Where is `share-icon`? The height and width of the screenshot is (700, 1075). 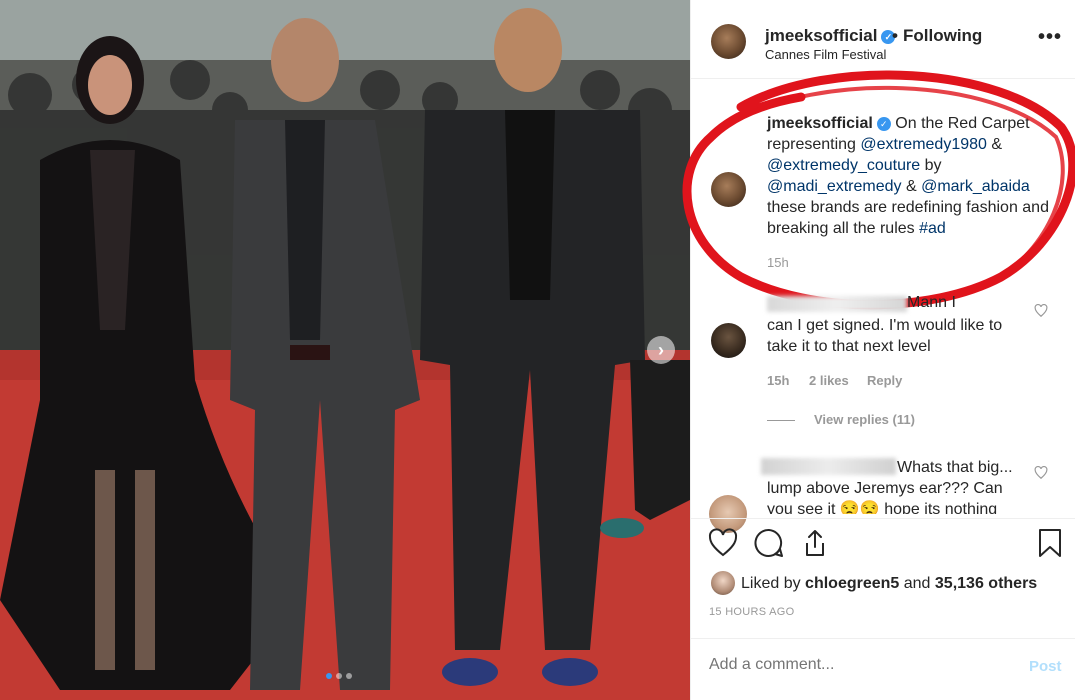
share-icon is located at coordinates (815, 543).